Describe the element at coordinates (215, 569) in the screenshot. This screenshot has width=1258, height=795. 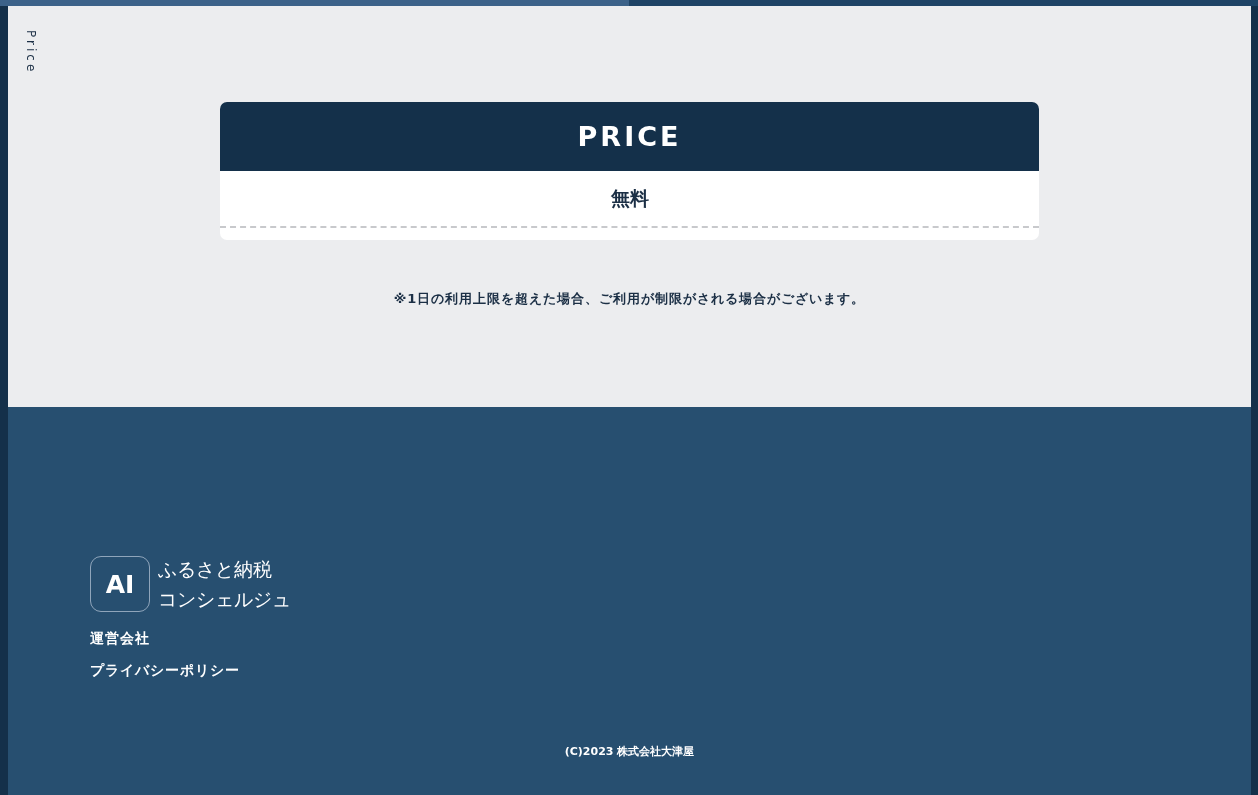
I see `logo-text: ふるさと納税` at that location.